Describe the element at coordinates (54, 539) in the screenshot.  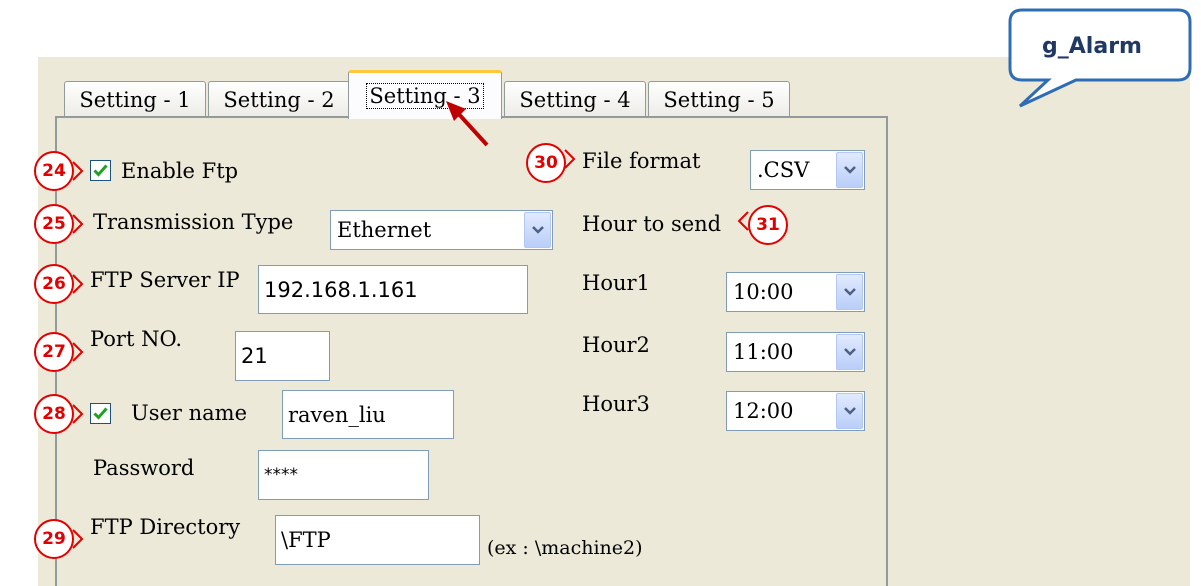
I see `callout-29: 29` at that location.